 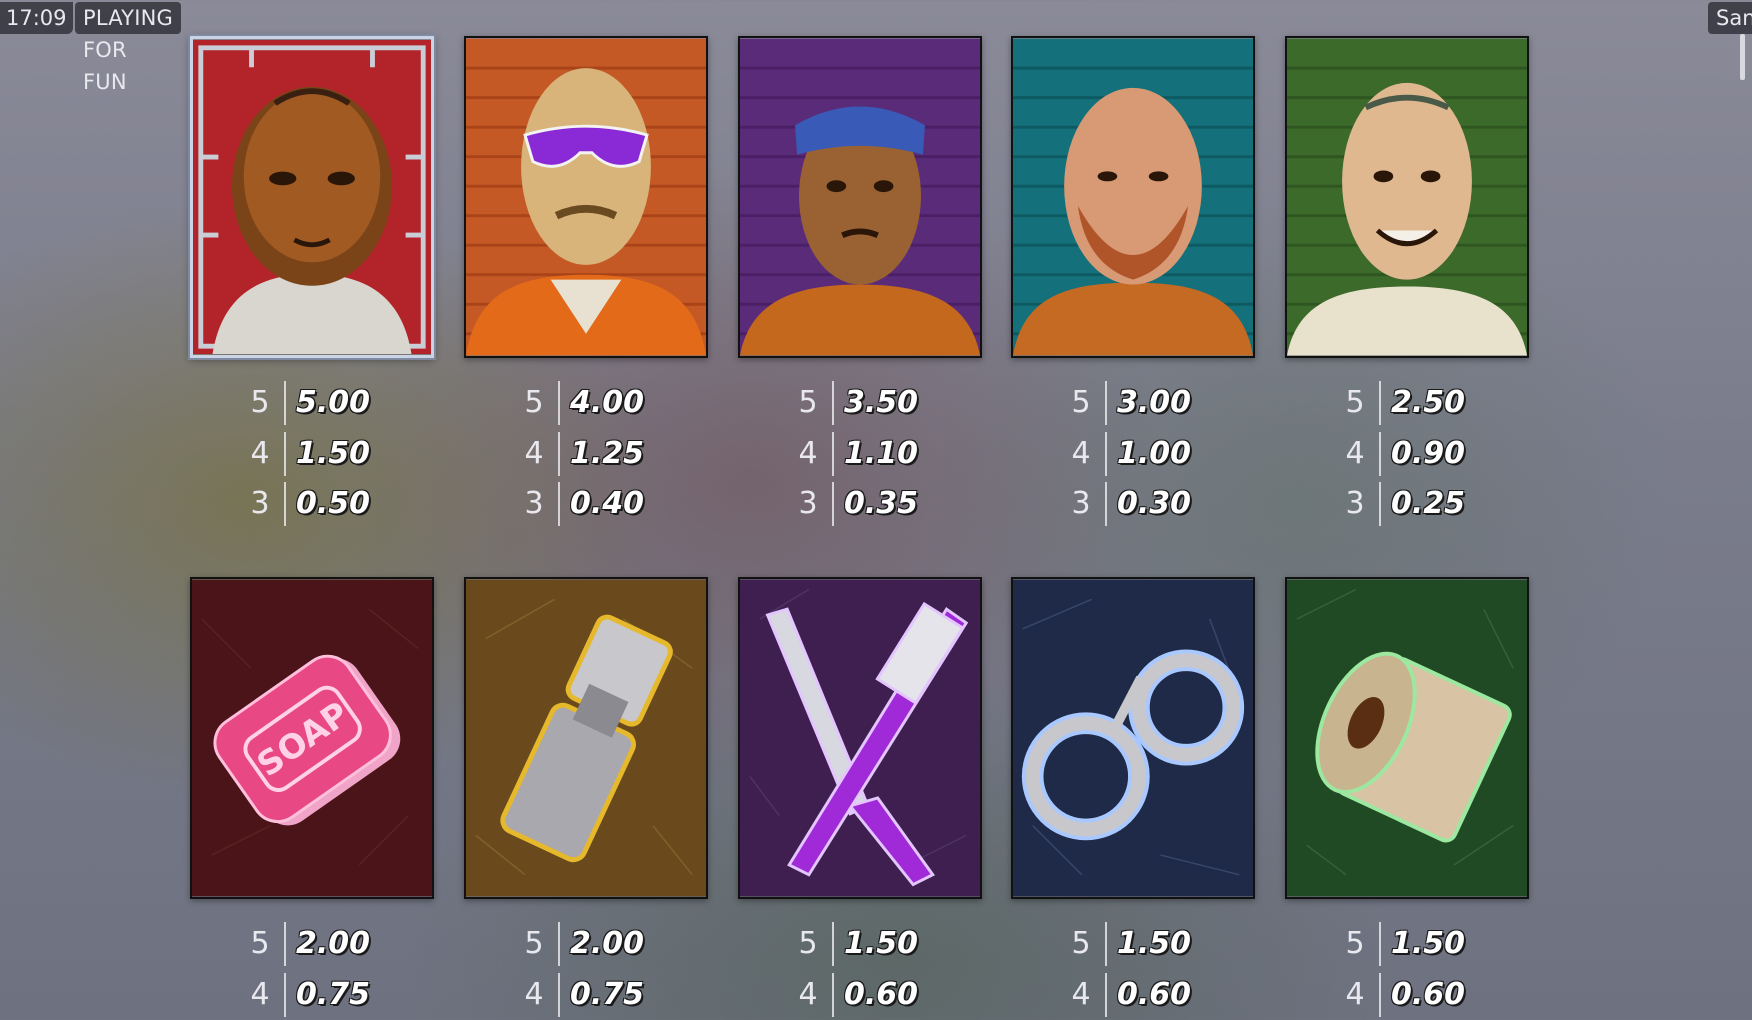 I want to click on payout-row: 4 1.25, so click(x=609, y=454).